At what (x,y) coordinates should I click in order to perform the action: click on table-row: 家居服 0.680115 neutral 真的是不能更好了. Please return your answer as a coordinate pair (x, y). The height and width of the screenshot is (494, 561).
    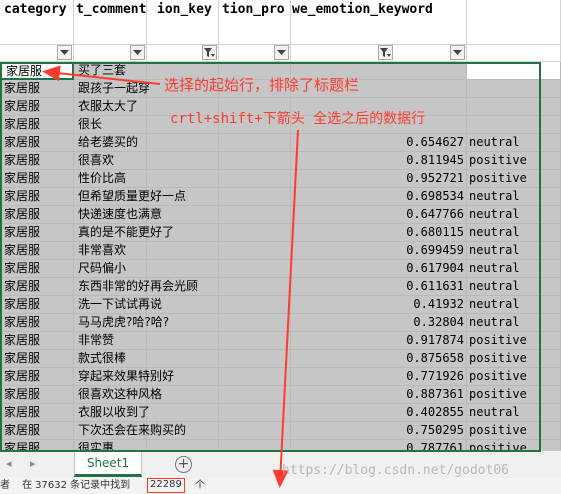
    Looking at the image, I should click on (280, 233).